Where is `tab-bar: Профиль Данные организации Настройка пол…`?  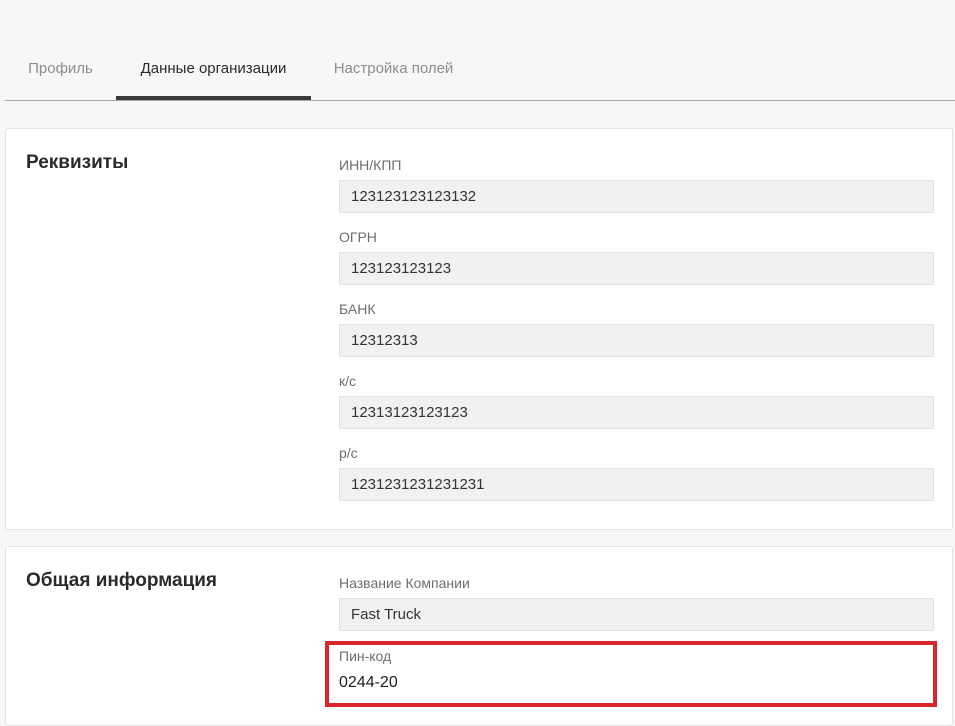 tab-bar: Профиль Данные организации Настройка пол… is located at coordinates (480, 50).